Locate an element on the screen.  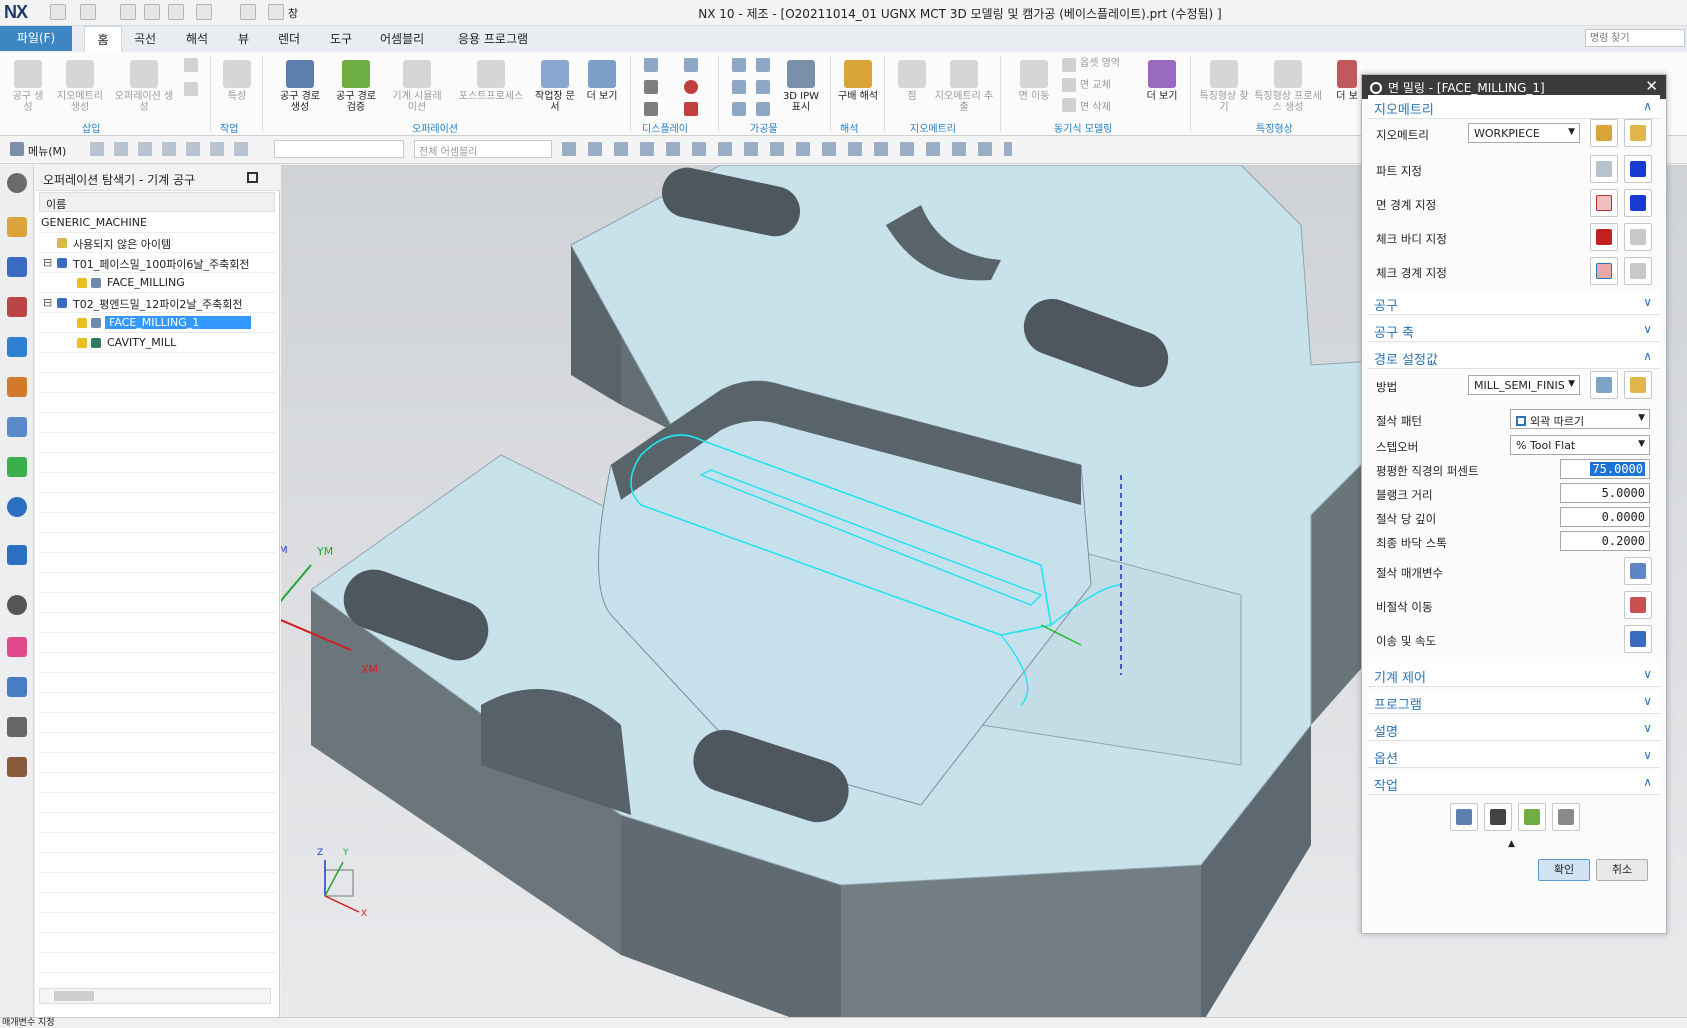
close-icon: ✕ is located at coordinates (1651, 86).